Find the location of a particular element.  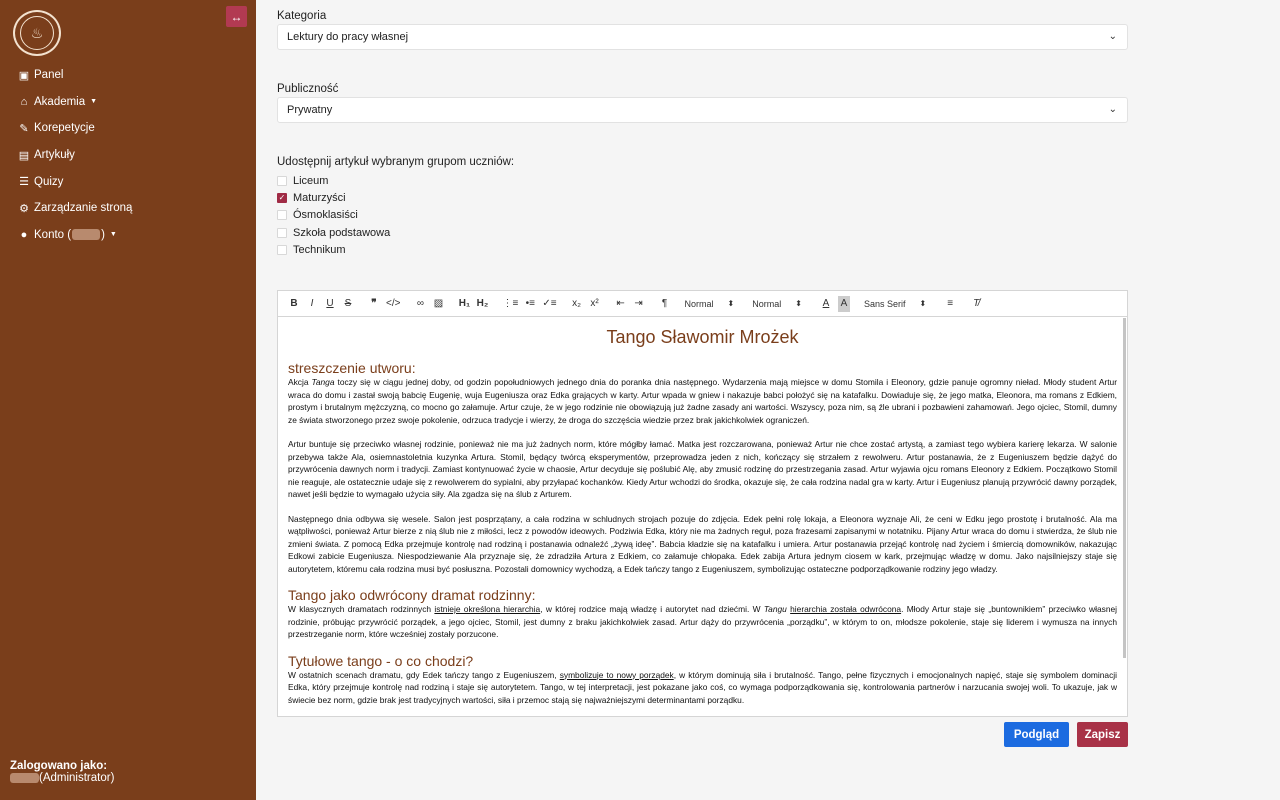

group-option-technikum: Technikum is located at coordinates (395, 249).